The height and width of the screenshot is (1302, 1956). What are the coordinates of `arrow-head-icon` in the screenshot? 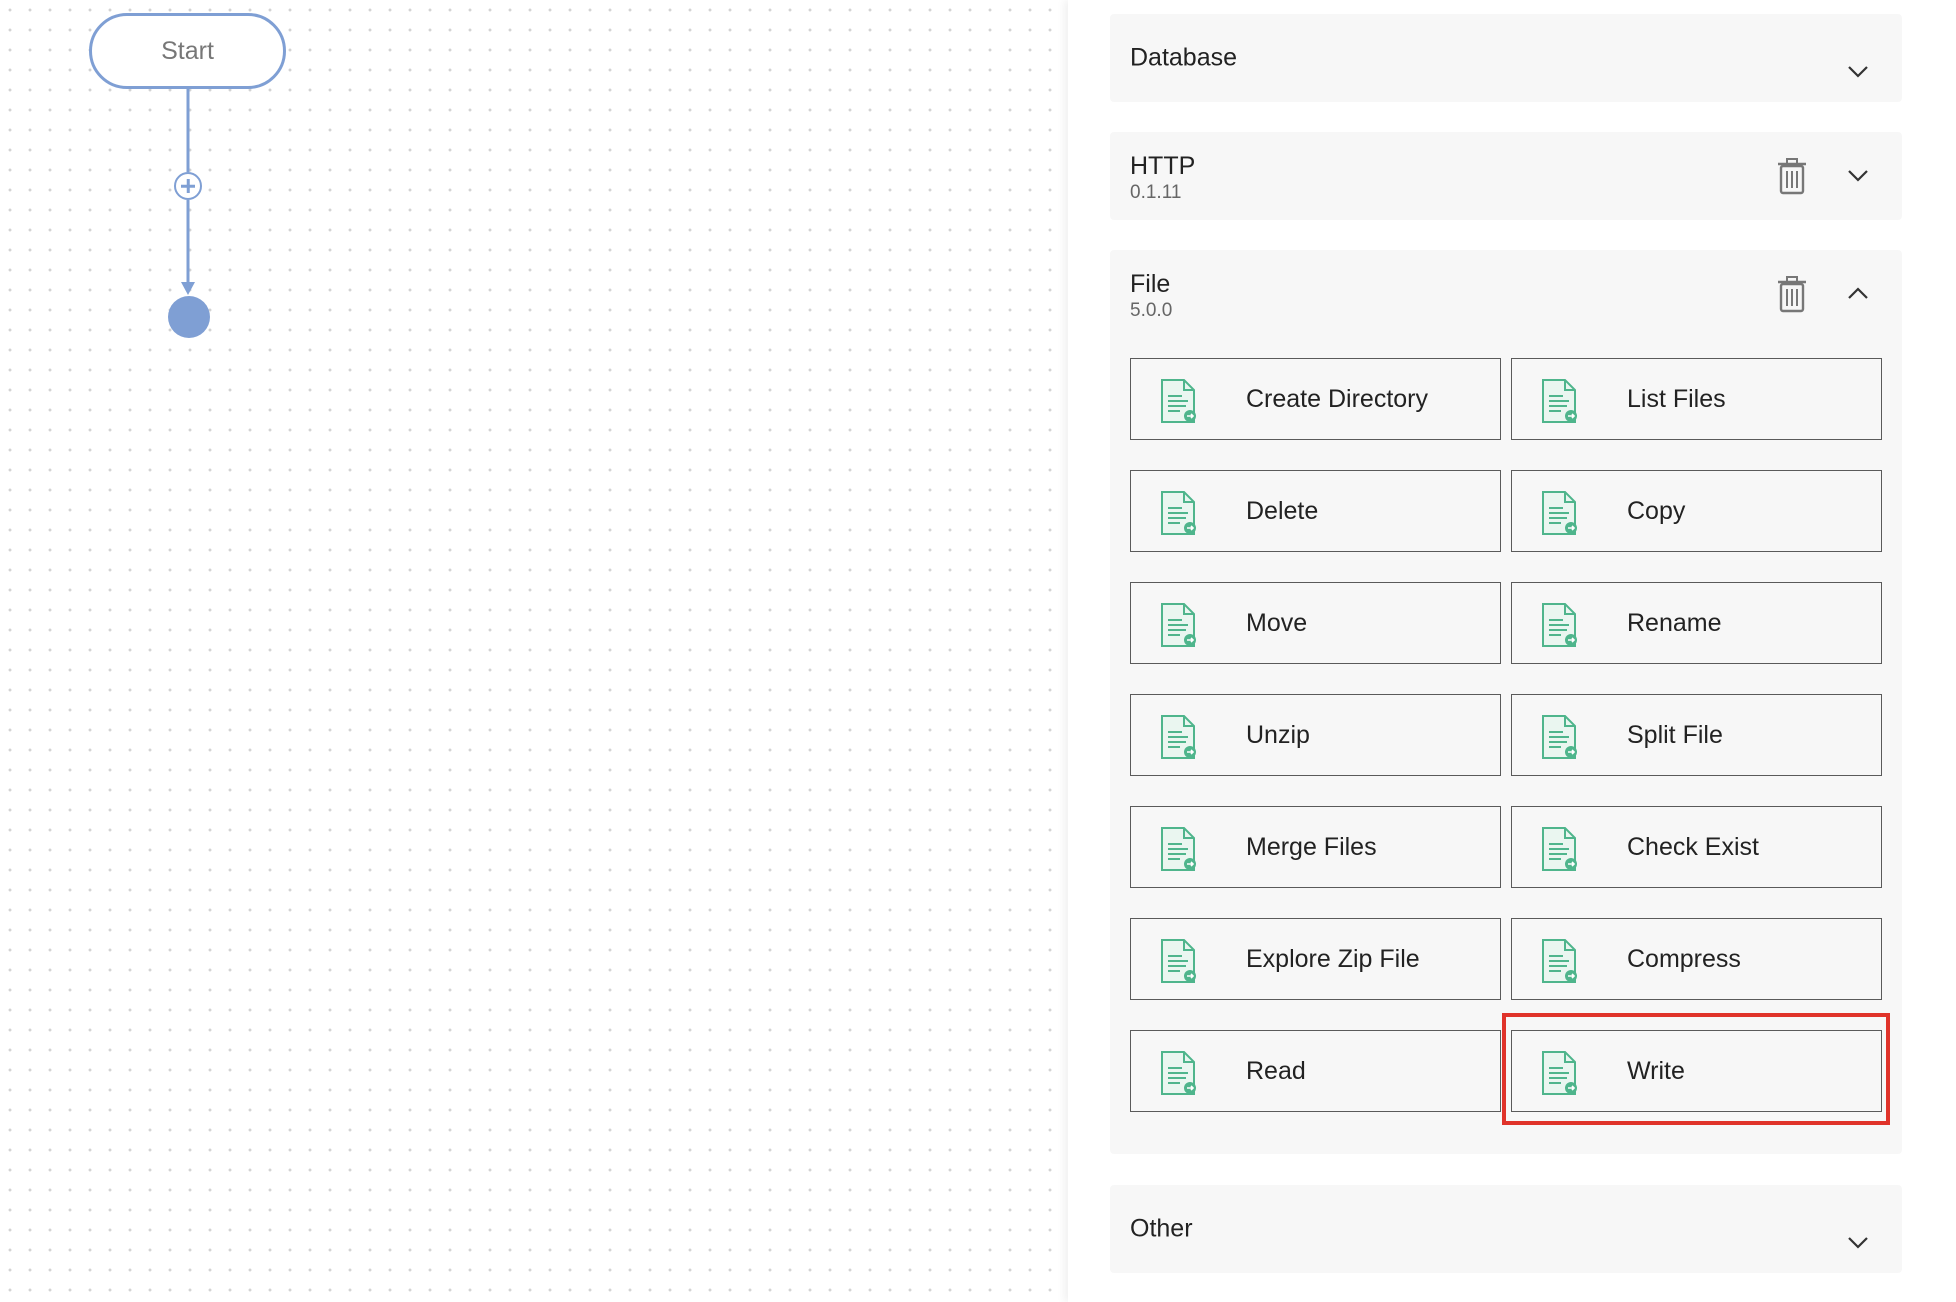 It's located at (188, 288).